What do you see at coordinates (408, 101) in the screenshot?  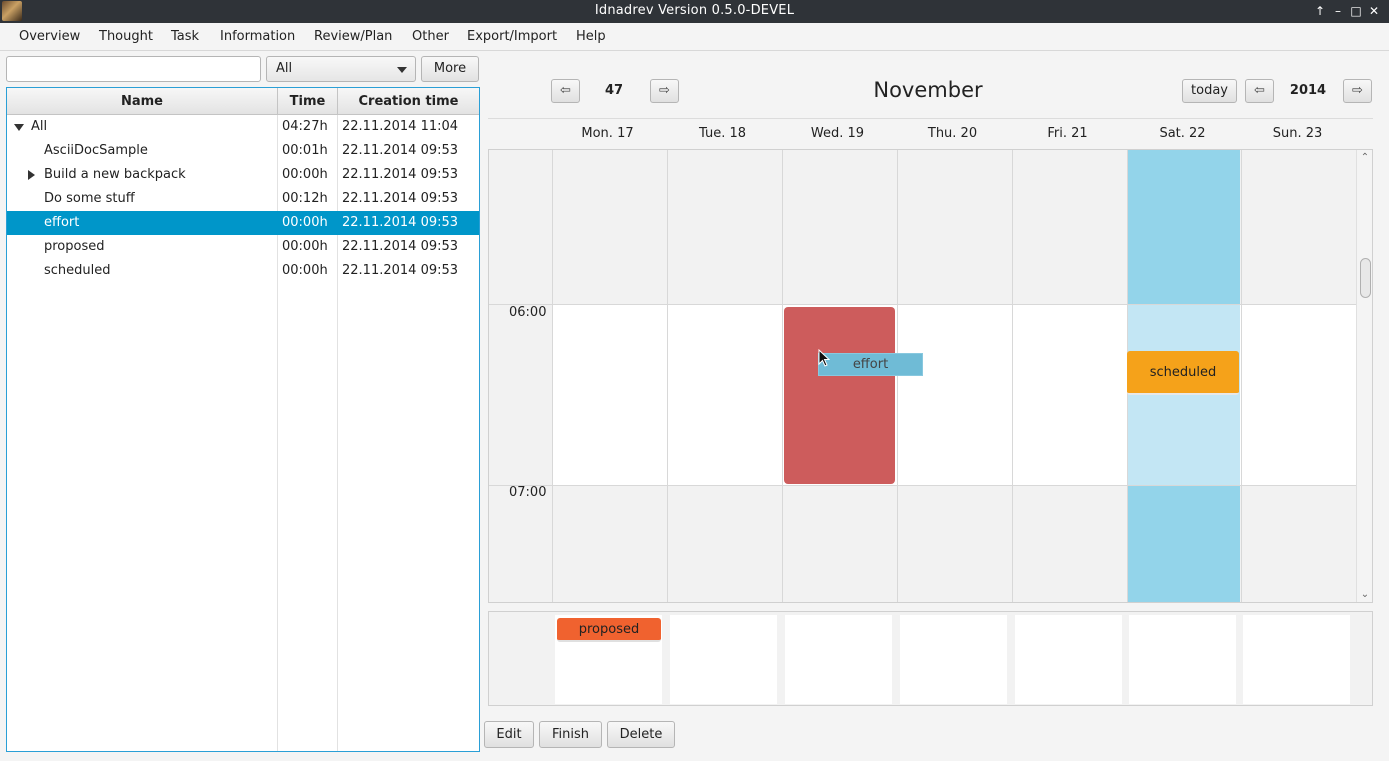 I see `column-header-creation-time: Creation time` at bounding box center [408, 101].